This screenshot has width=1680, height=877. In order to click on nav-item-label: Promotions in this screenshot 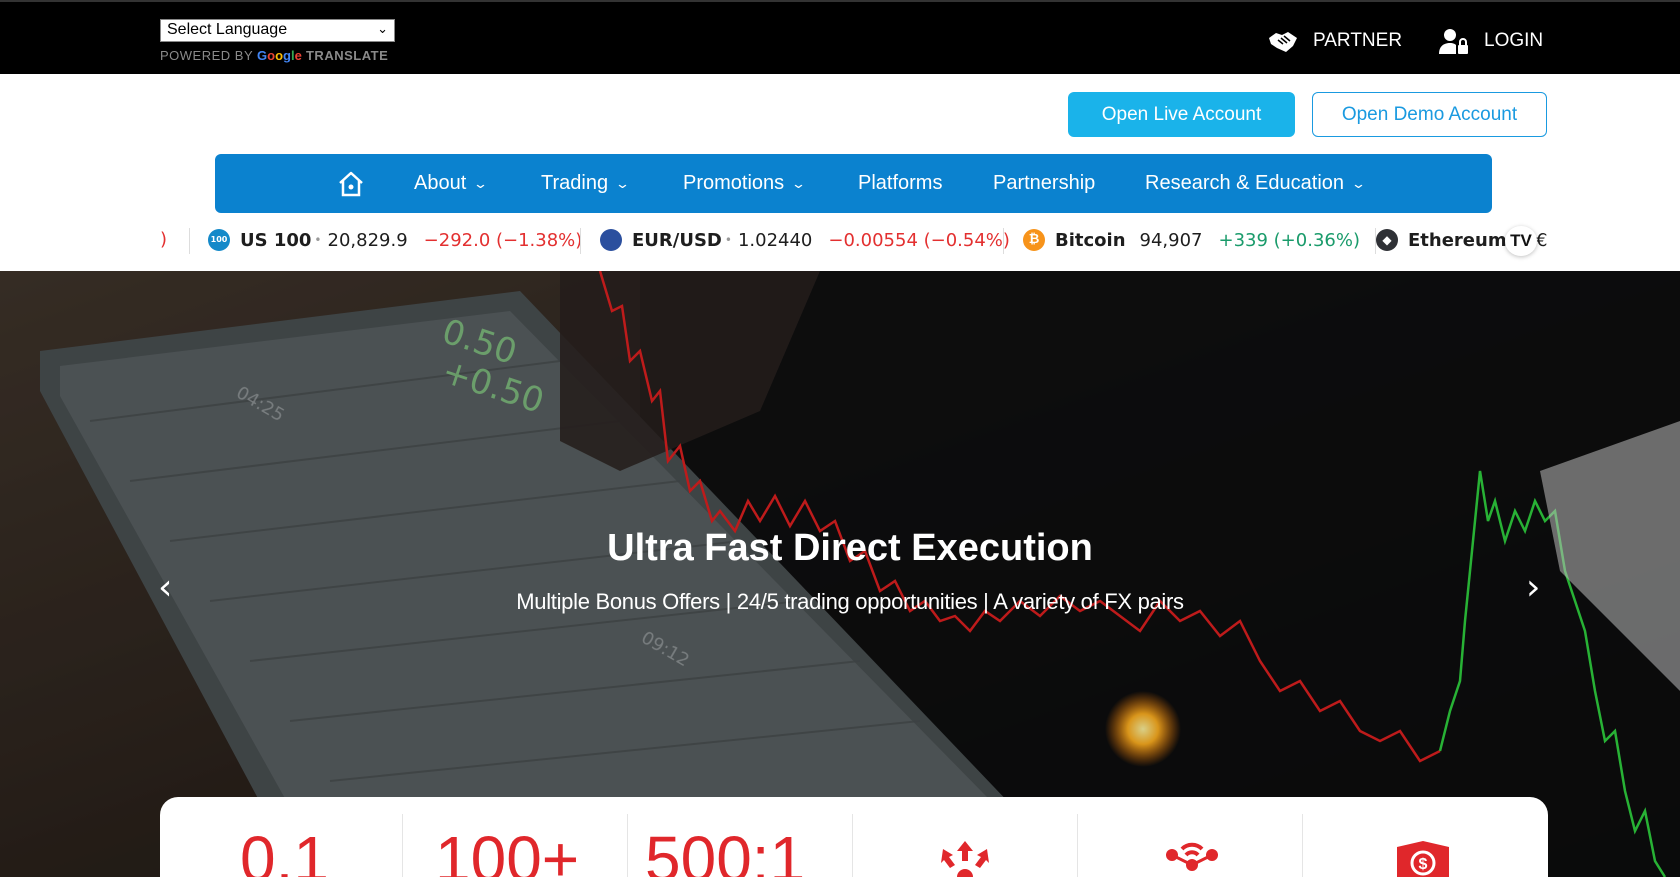, I will do `click(734, 183)`.